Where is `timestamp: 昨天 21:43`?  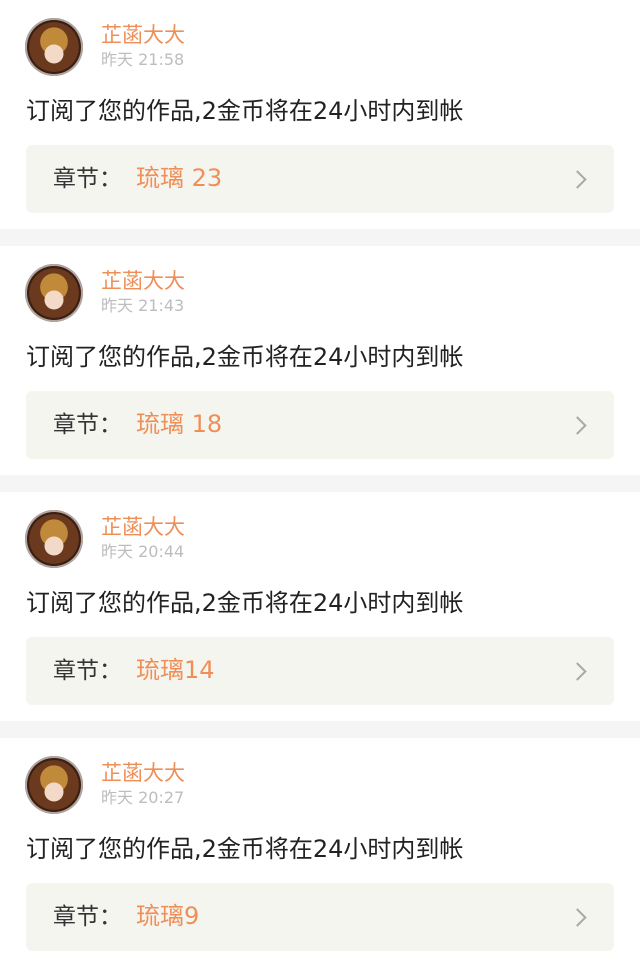 timestamp: 昨天 21:43 is located at coordinates (143, 305).